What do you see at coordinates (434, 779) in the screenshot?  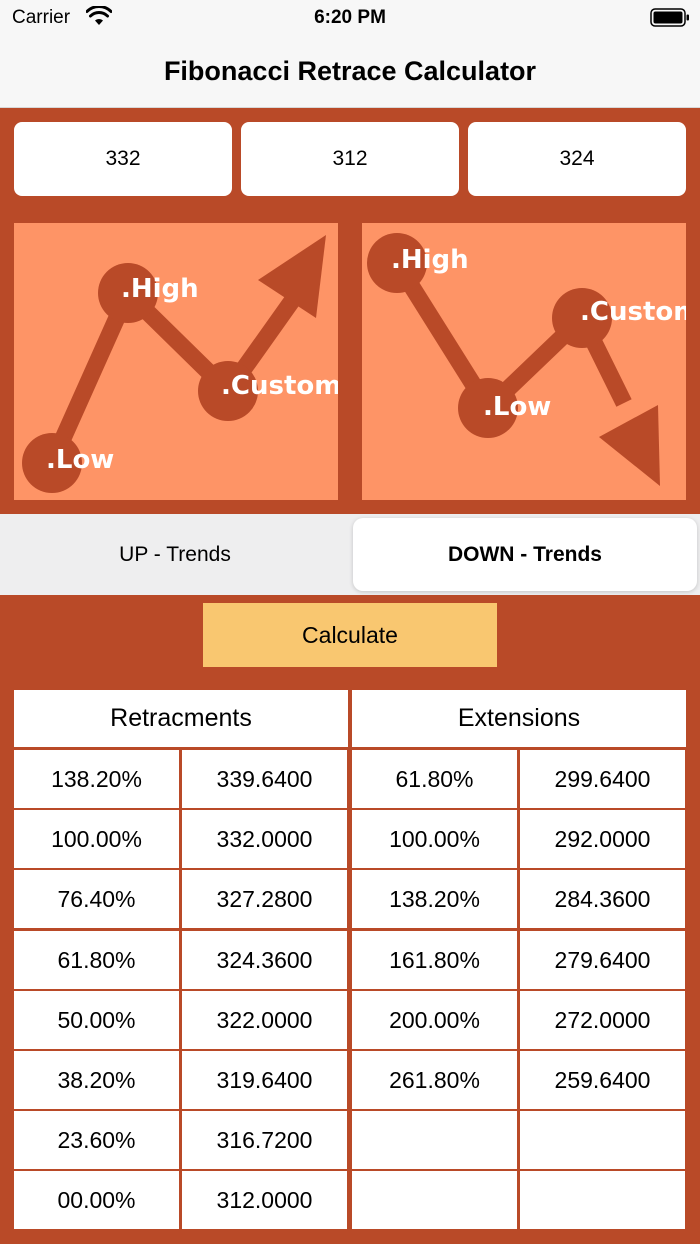 I see `extension-percent: 61.80%` at bounding box center [434, 779].